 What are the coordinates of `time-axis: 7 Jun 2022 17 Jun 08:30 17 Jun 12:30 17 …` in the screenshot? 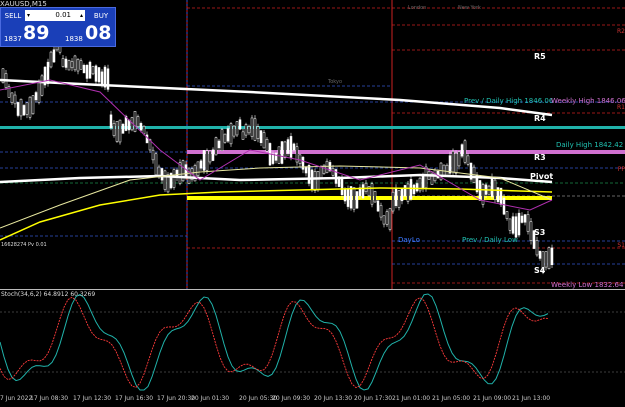 It's located at (312, 400).